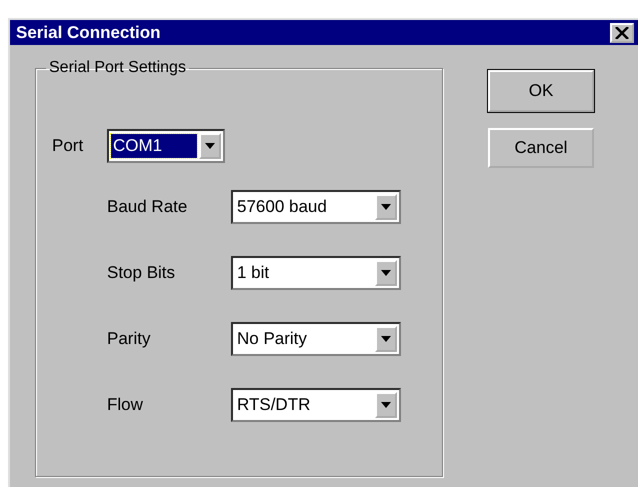  What do you see at coordinates (316, 207) in the screenshot?
I see `dropdown-field: 57600 baud` at bounding box center [316, 207].